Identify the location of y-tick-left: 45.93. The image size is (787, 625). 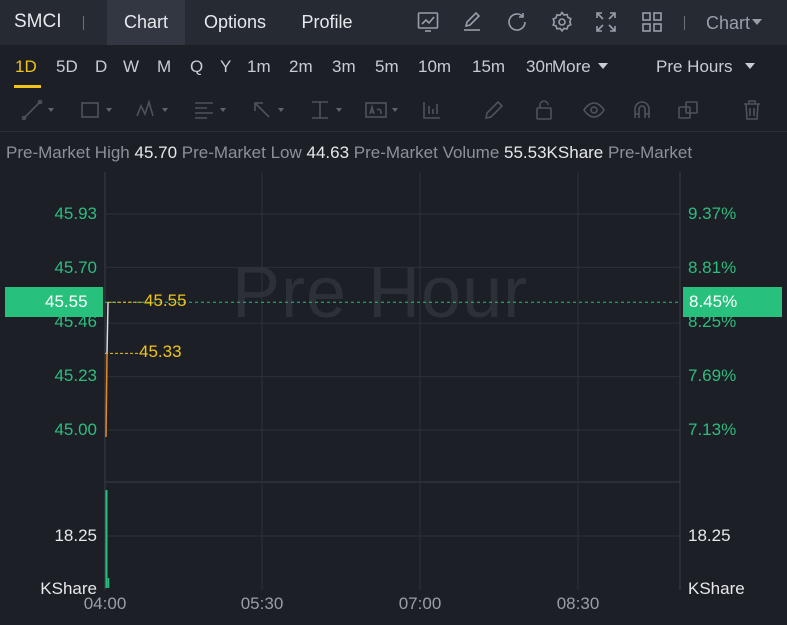
(75, 213).